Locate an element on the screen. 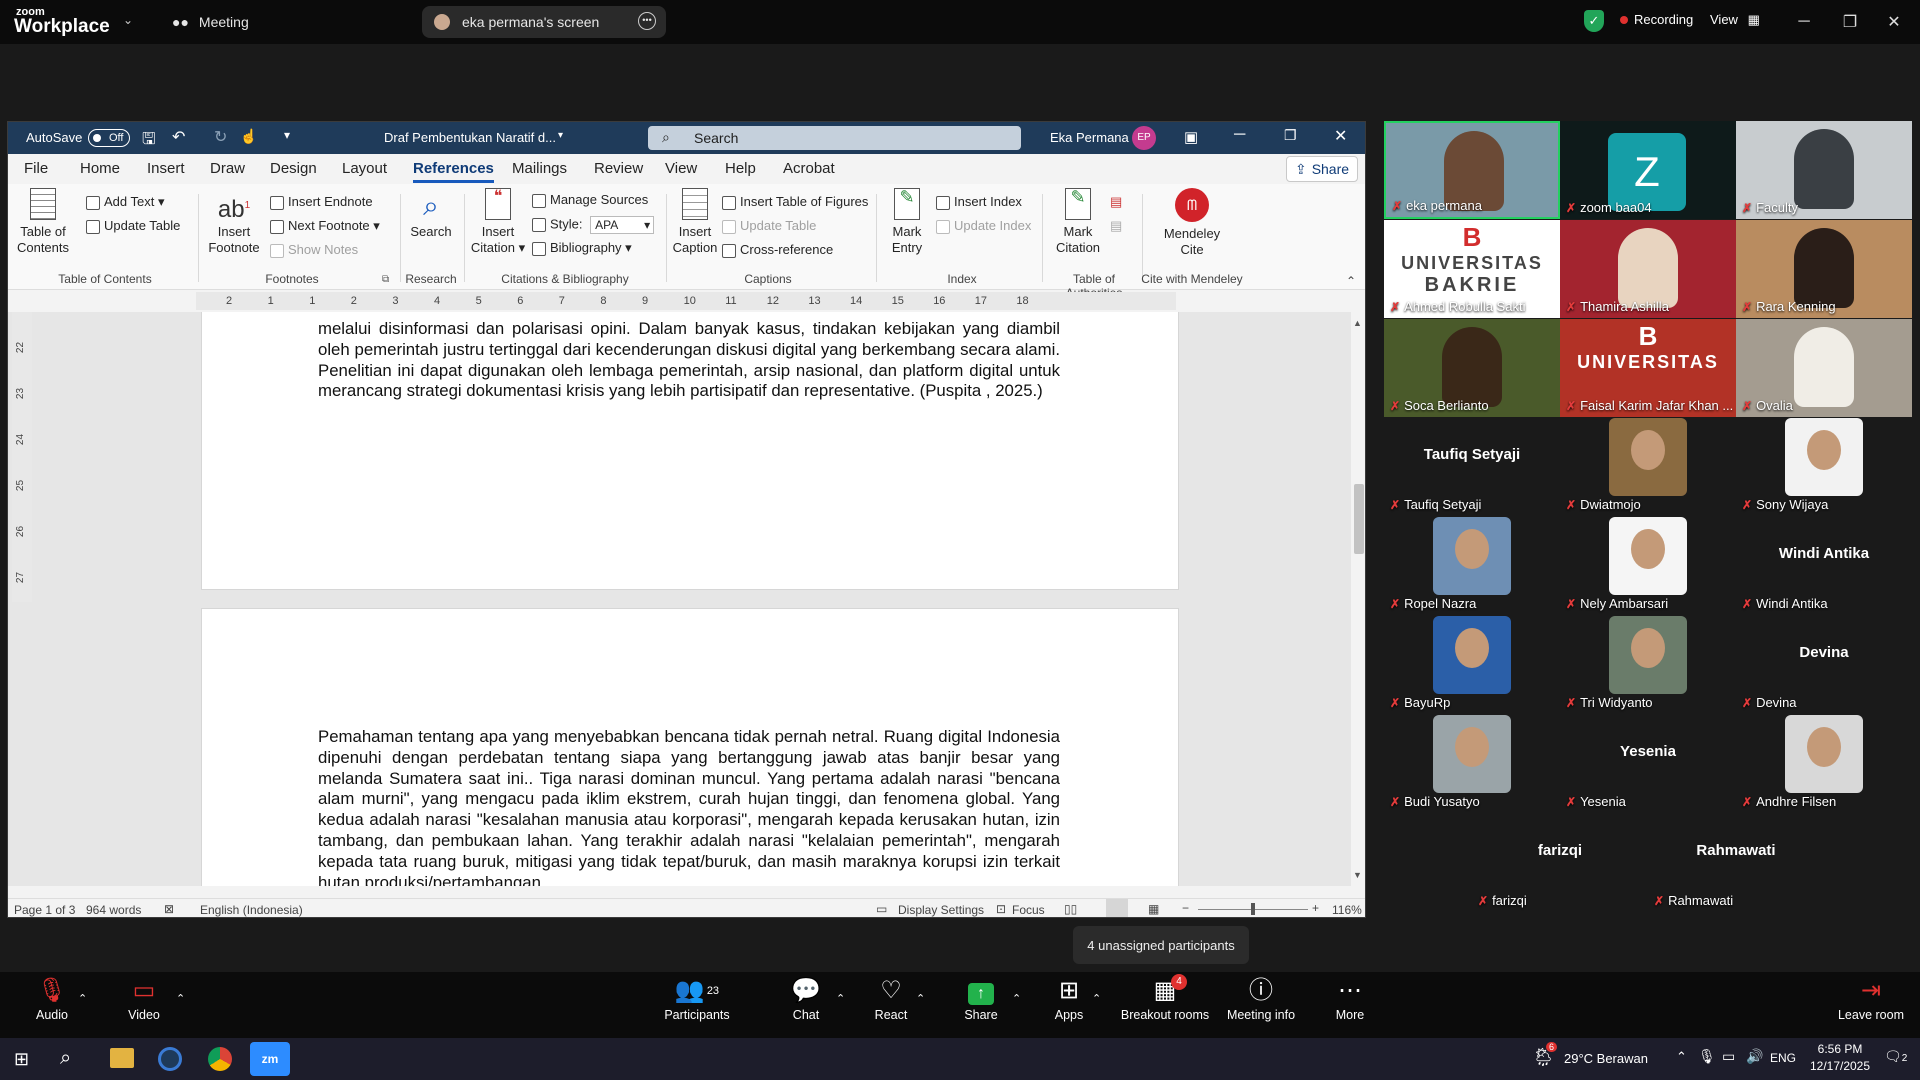 Image resolution: width=1920 pixels, height=1080 pixels. weather-text: 29°C Berawan is located at coordinates (1606, 1058).